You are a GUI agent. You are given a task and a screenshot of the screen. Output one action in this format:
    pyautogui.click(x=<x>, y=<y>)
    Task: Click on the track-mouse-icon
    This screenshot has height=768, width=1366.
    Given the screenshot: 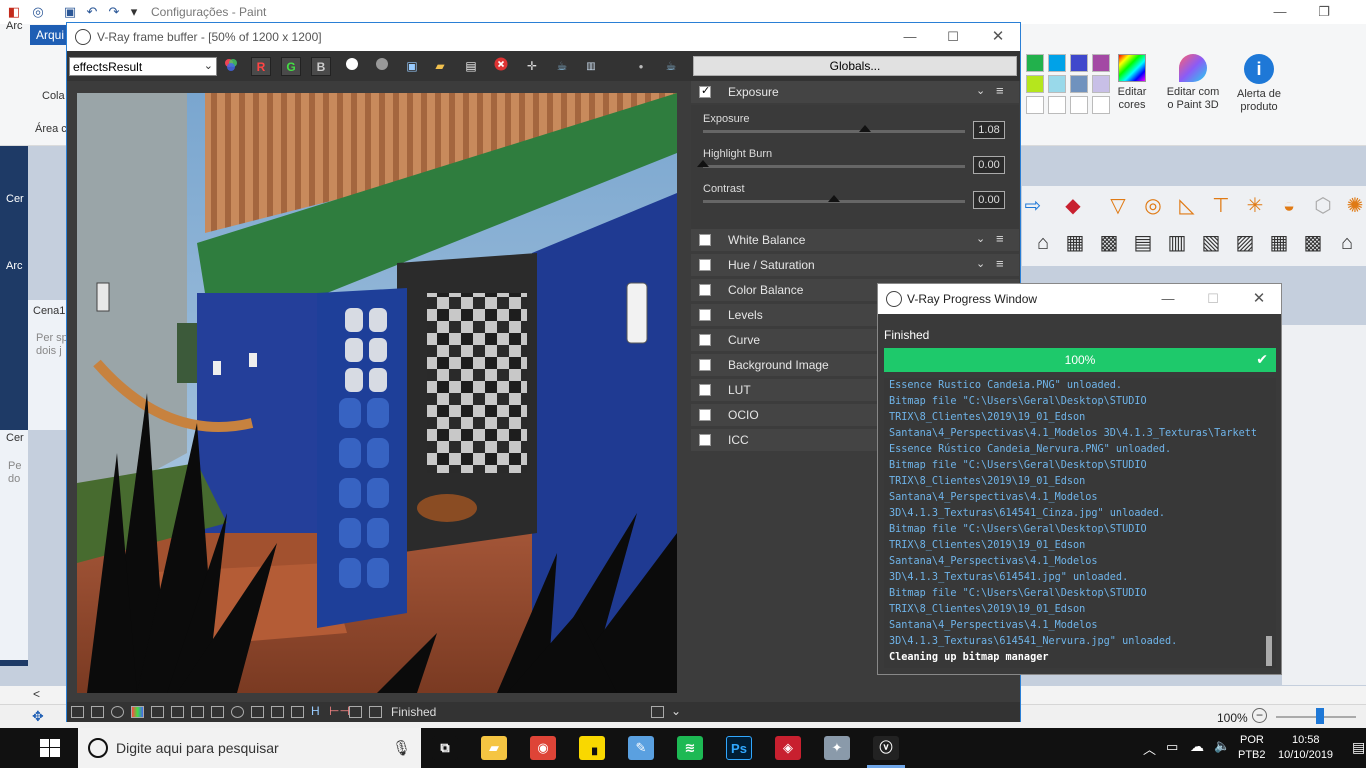 What is the action you would take?
    pyautogui.click(x=277, y=712)
    